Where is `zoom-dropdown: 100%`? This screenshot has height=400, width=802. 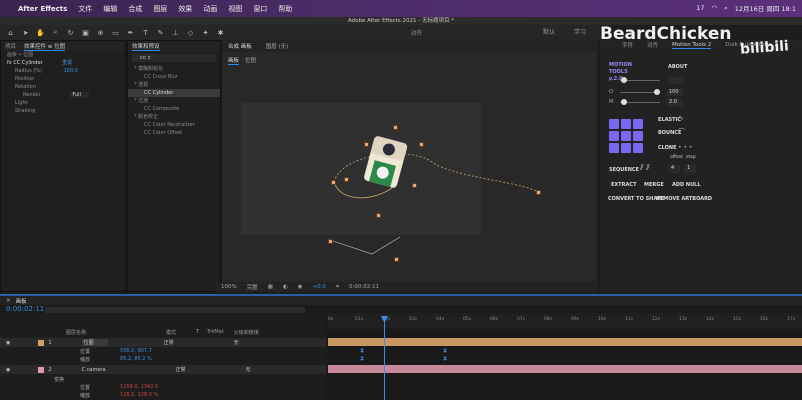
zoom-dropdown: 100% is located at coordinates (229, 287).